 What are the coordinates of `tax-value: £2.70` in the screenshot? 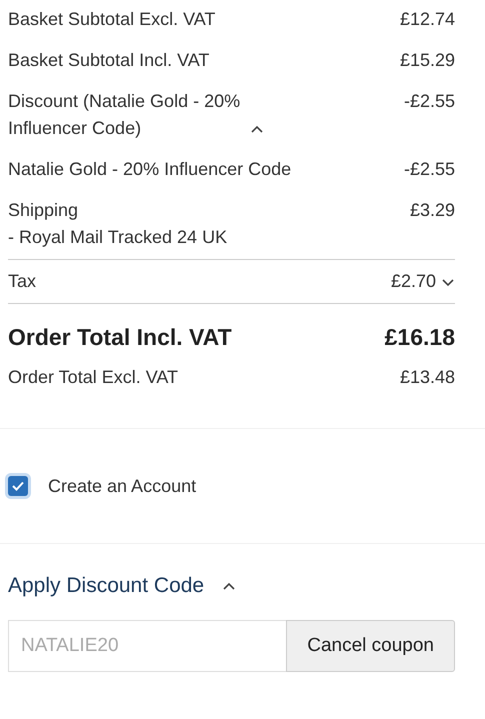 It's located at (413, 281).